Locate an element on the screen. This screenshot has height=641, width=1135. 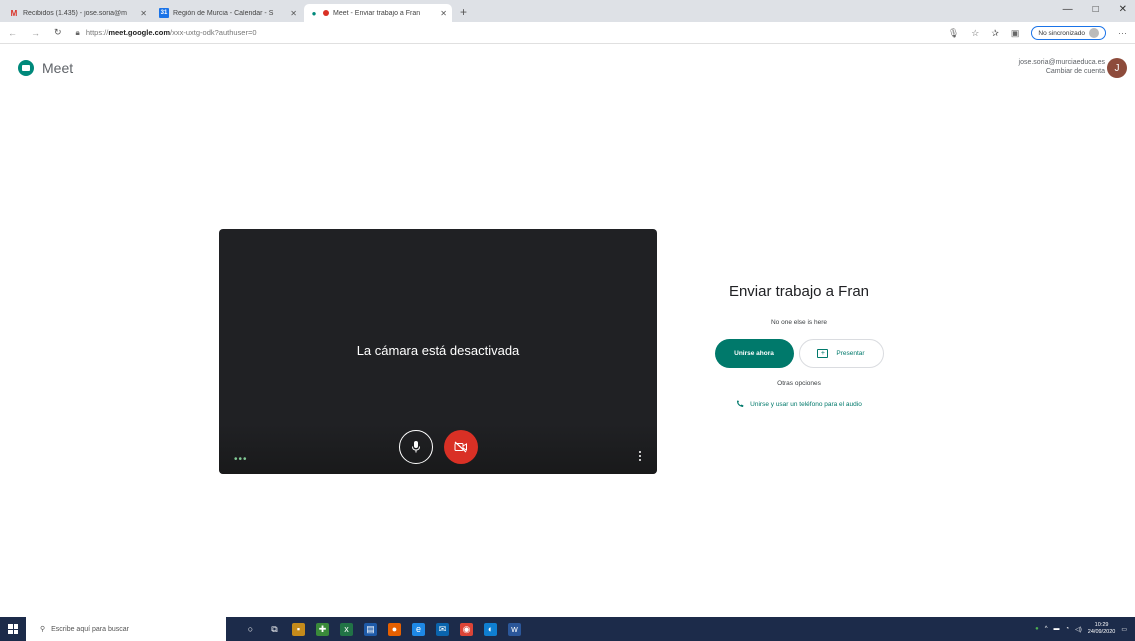
app-tray-icon: ● is located at coordinates (1037, 629).